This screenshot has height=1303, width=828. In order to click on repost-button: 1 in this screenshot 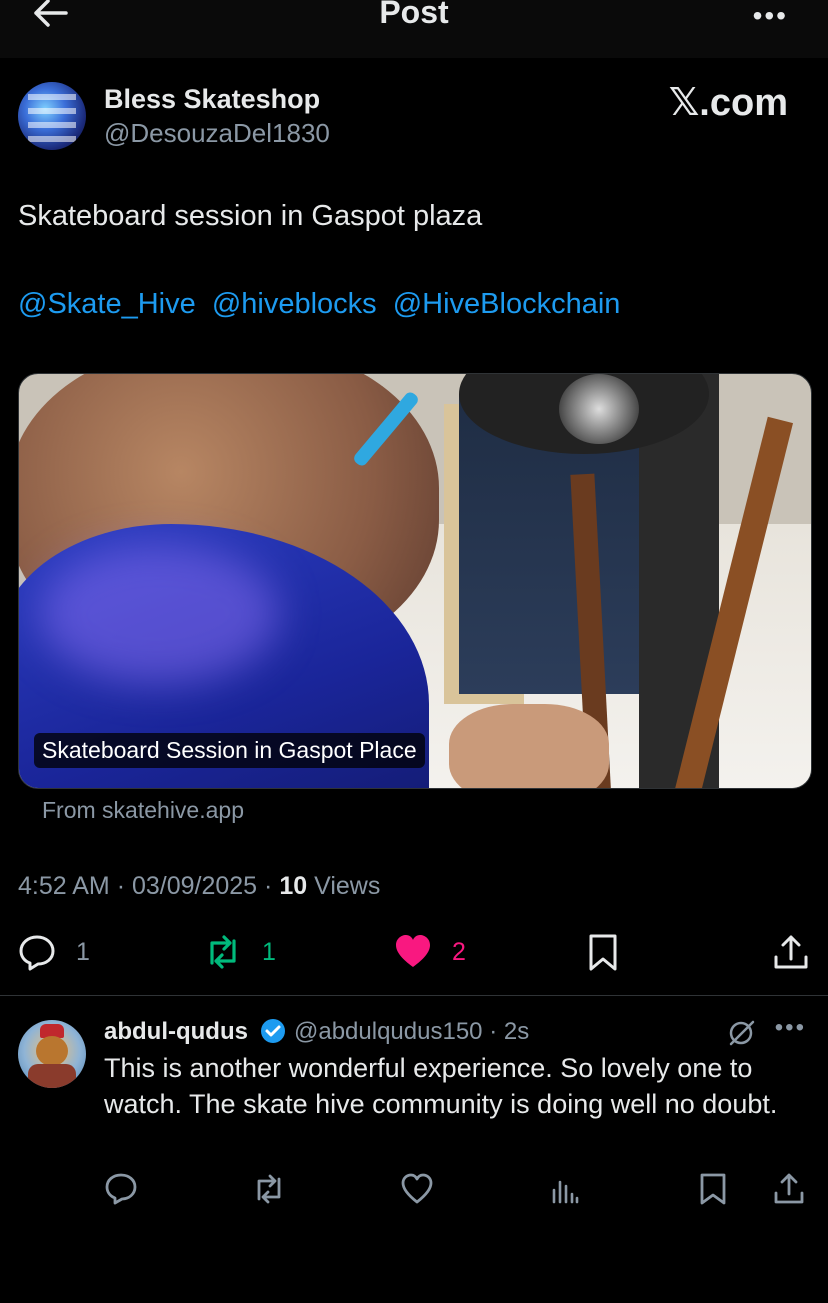, I will do `click(240, 952)`.